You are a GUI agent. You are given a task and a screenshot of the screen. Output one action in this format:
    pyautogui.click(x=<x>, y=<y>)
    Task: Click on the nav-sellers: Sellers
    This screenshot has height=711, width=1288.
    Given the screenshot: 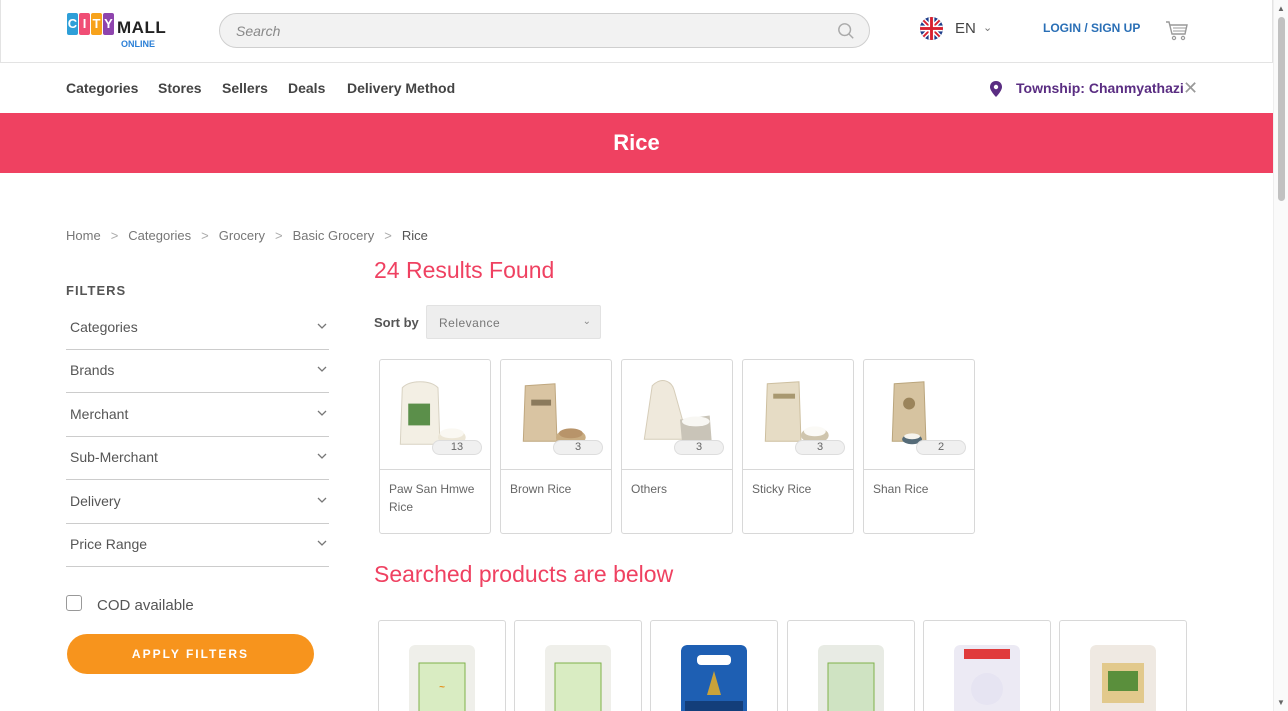 What is the action you would take?
    pyautogui.click(x=245, y=88)
    